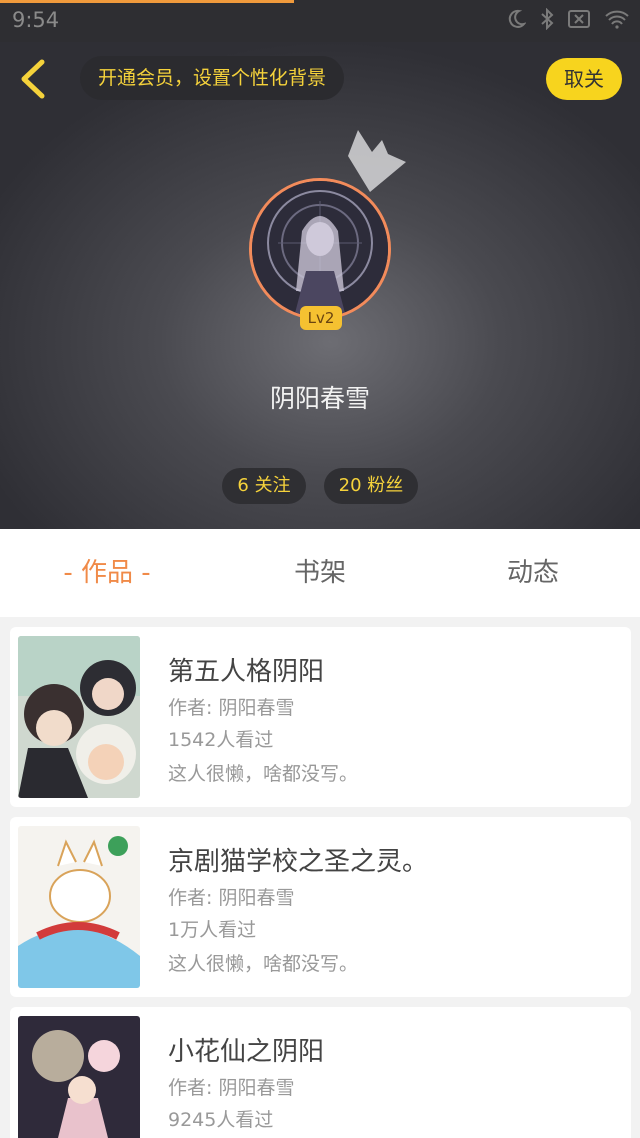 The height and width of the screenshot is (1138, 640). Describe the element at coordinates (264, 486) in the screenshot. I see `following-count-button: 6 关注` at that location.